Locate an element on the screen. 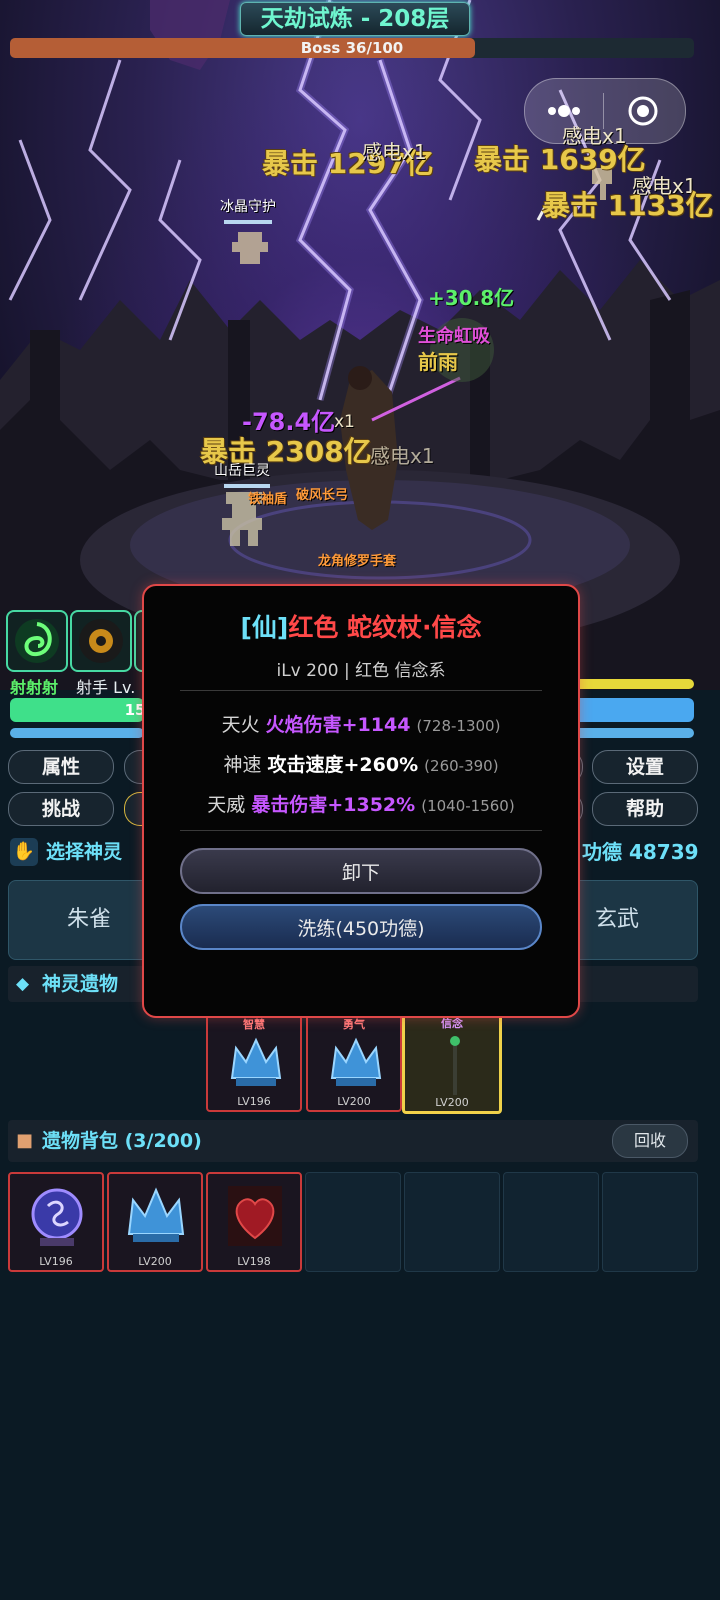 This screenshot has height=1600, width=720. shield-bar-right is located at coordinates (630, 733).